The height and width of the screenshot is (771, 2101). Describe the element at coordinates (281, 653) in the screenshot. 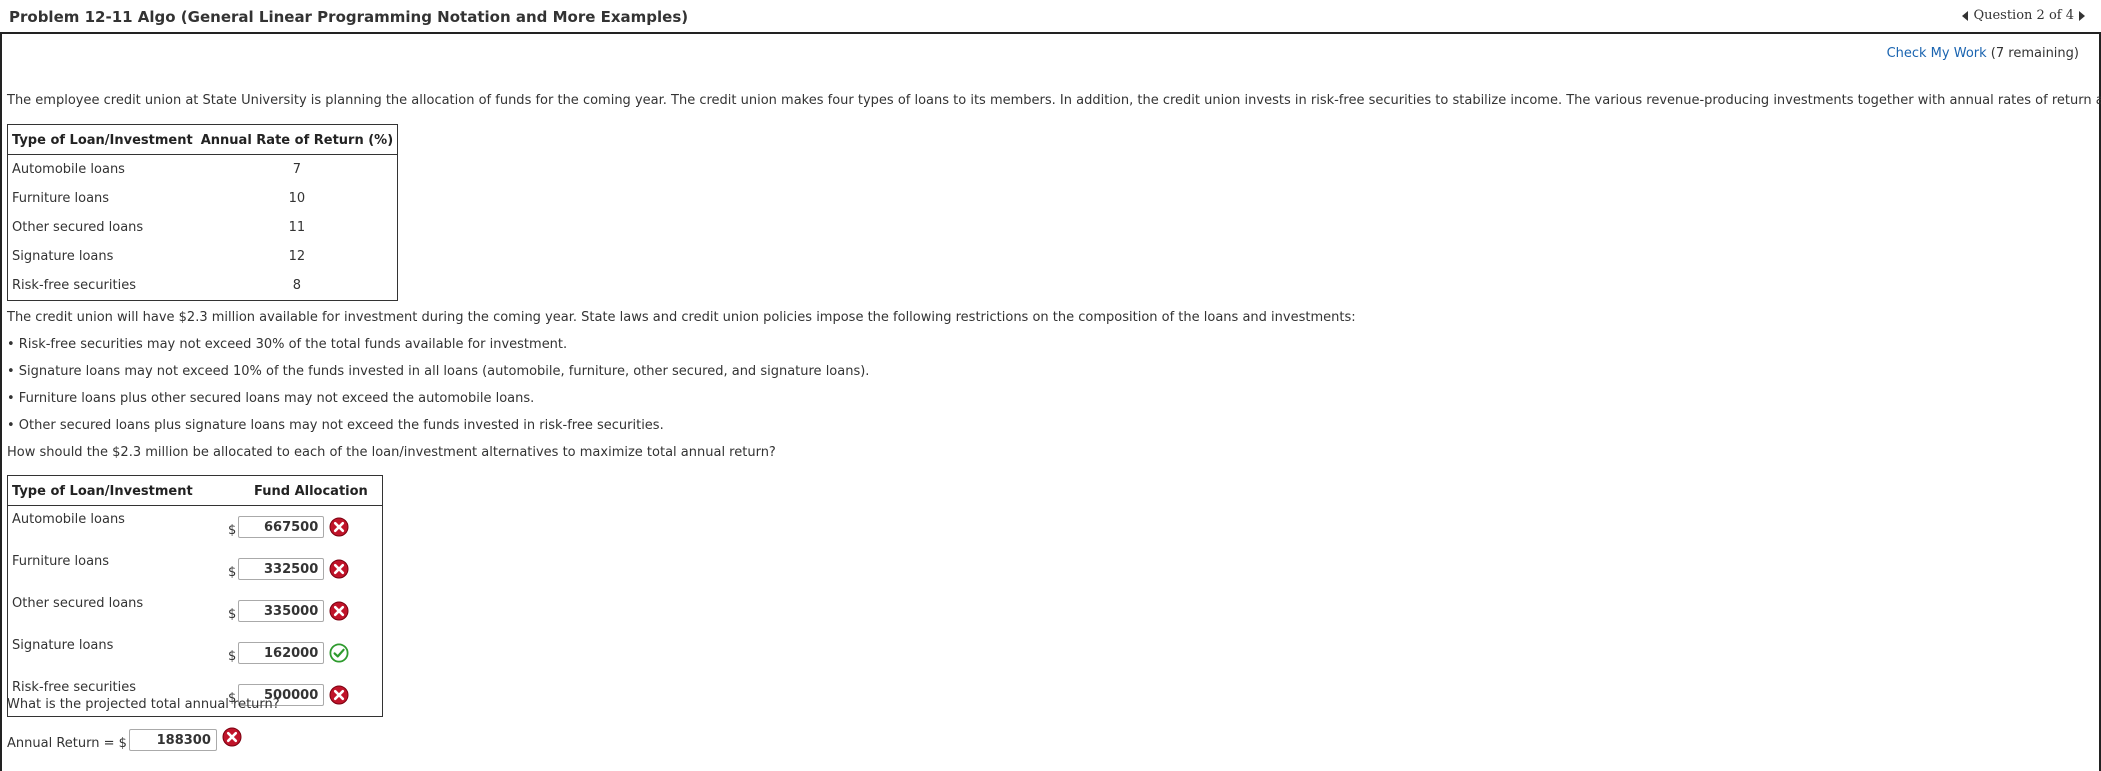

I see `allocation-input-signature` at that location.